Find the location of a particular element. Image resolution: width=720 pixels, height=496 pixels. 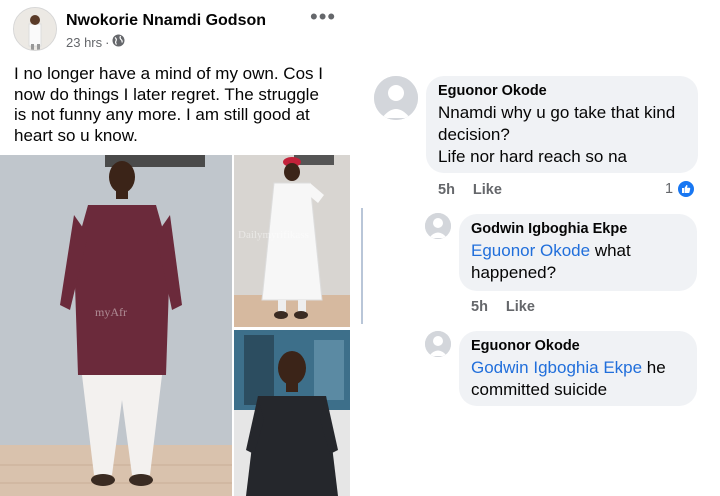

reply-thread-line is located at coordinates (362, 266).